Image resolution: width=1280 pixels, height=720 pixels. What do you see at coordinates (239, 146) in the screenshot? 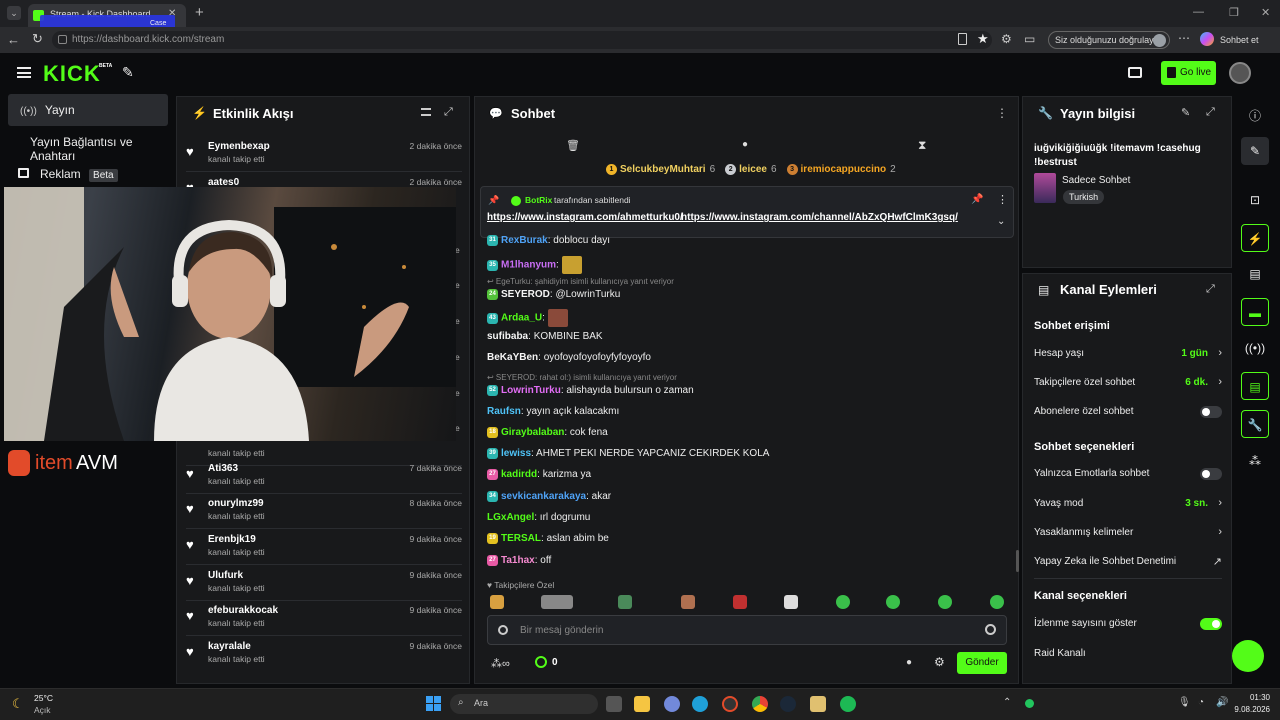
I see `feed-username: Eymenbexap` at bounding box center [239, 146].